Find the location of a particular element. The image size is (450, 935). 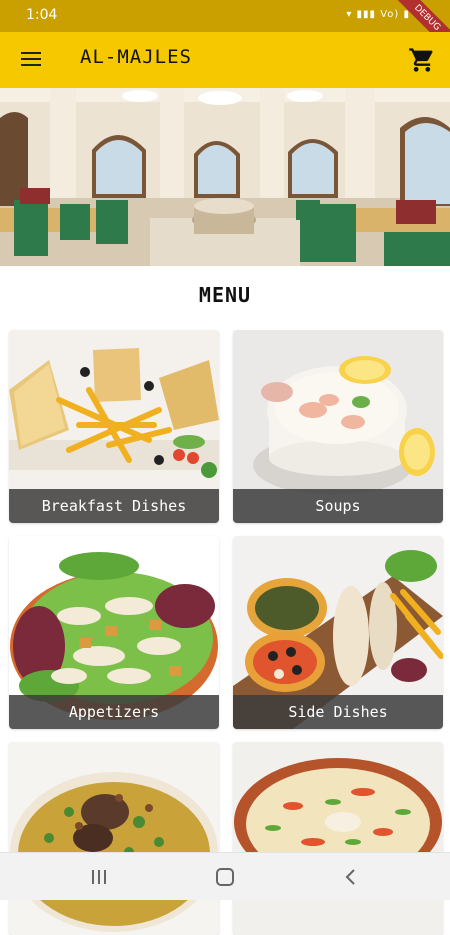

category-card-side-dishes: Side Dishes is located at coordinates (338, 632).